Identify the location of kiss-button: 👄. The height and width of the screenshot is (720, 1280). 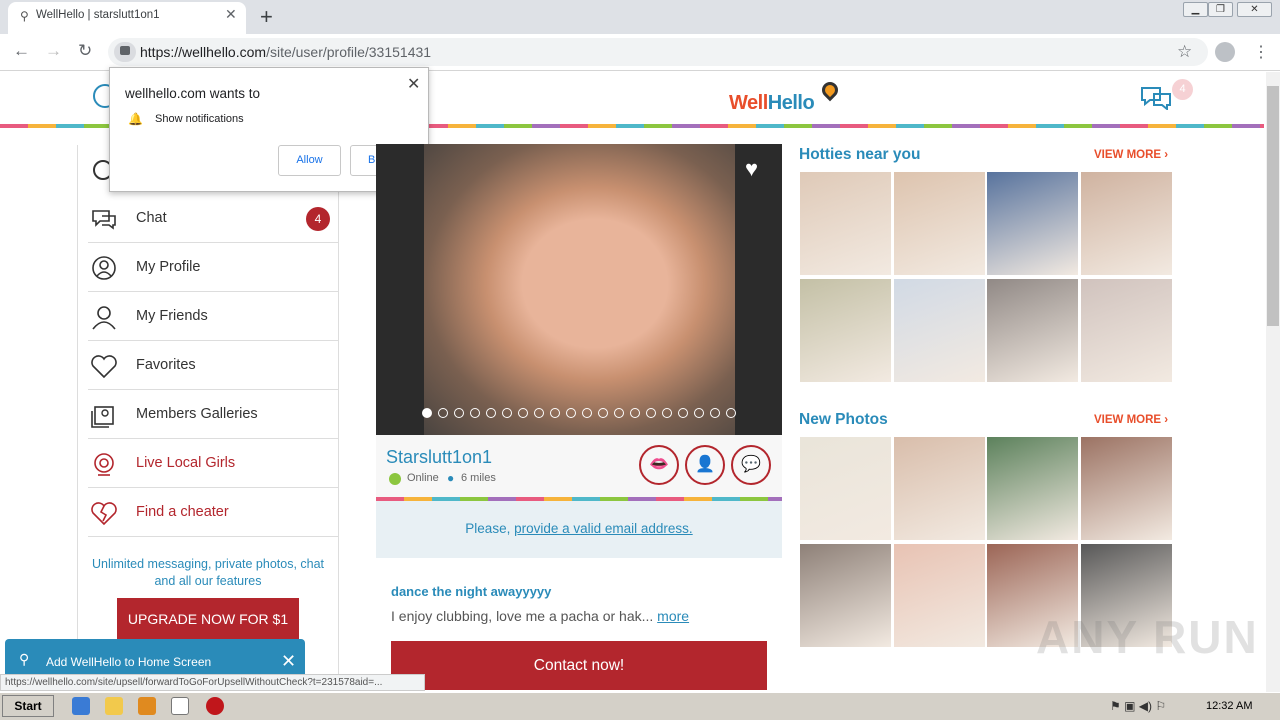
(659, 465).